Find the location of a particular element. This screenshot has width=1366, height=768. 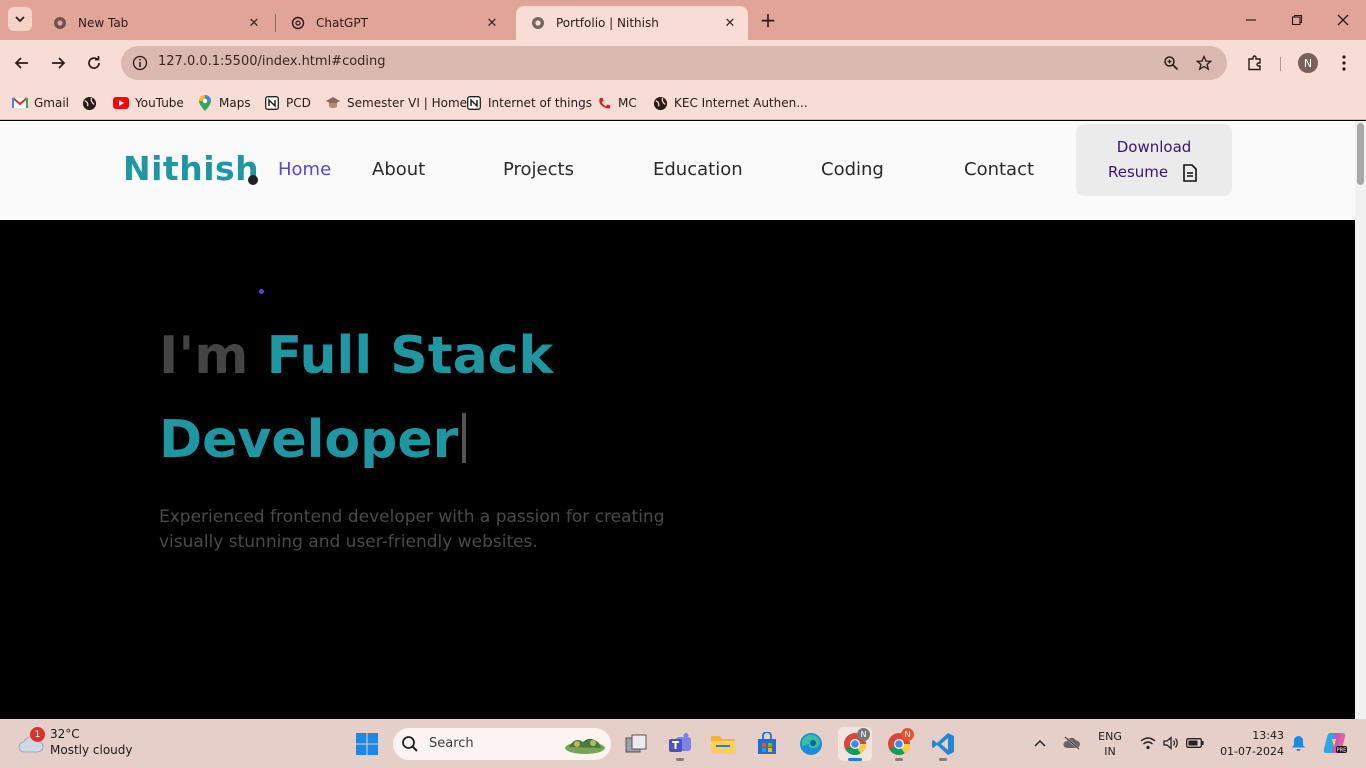

toolbar-divider is located at coordinates (1280, 64).